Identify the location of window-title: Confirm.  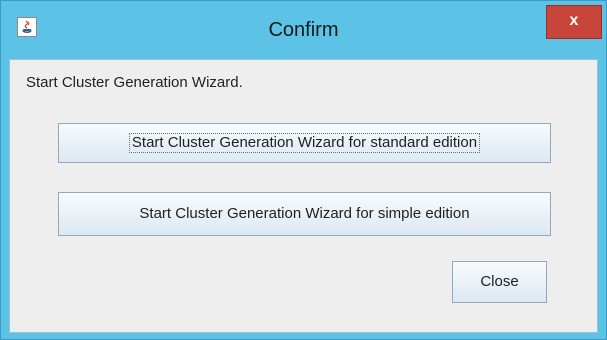
(303, 30).